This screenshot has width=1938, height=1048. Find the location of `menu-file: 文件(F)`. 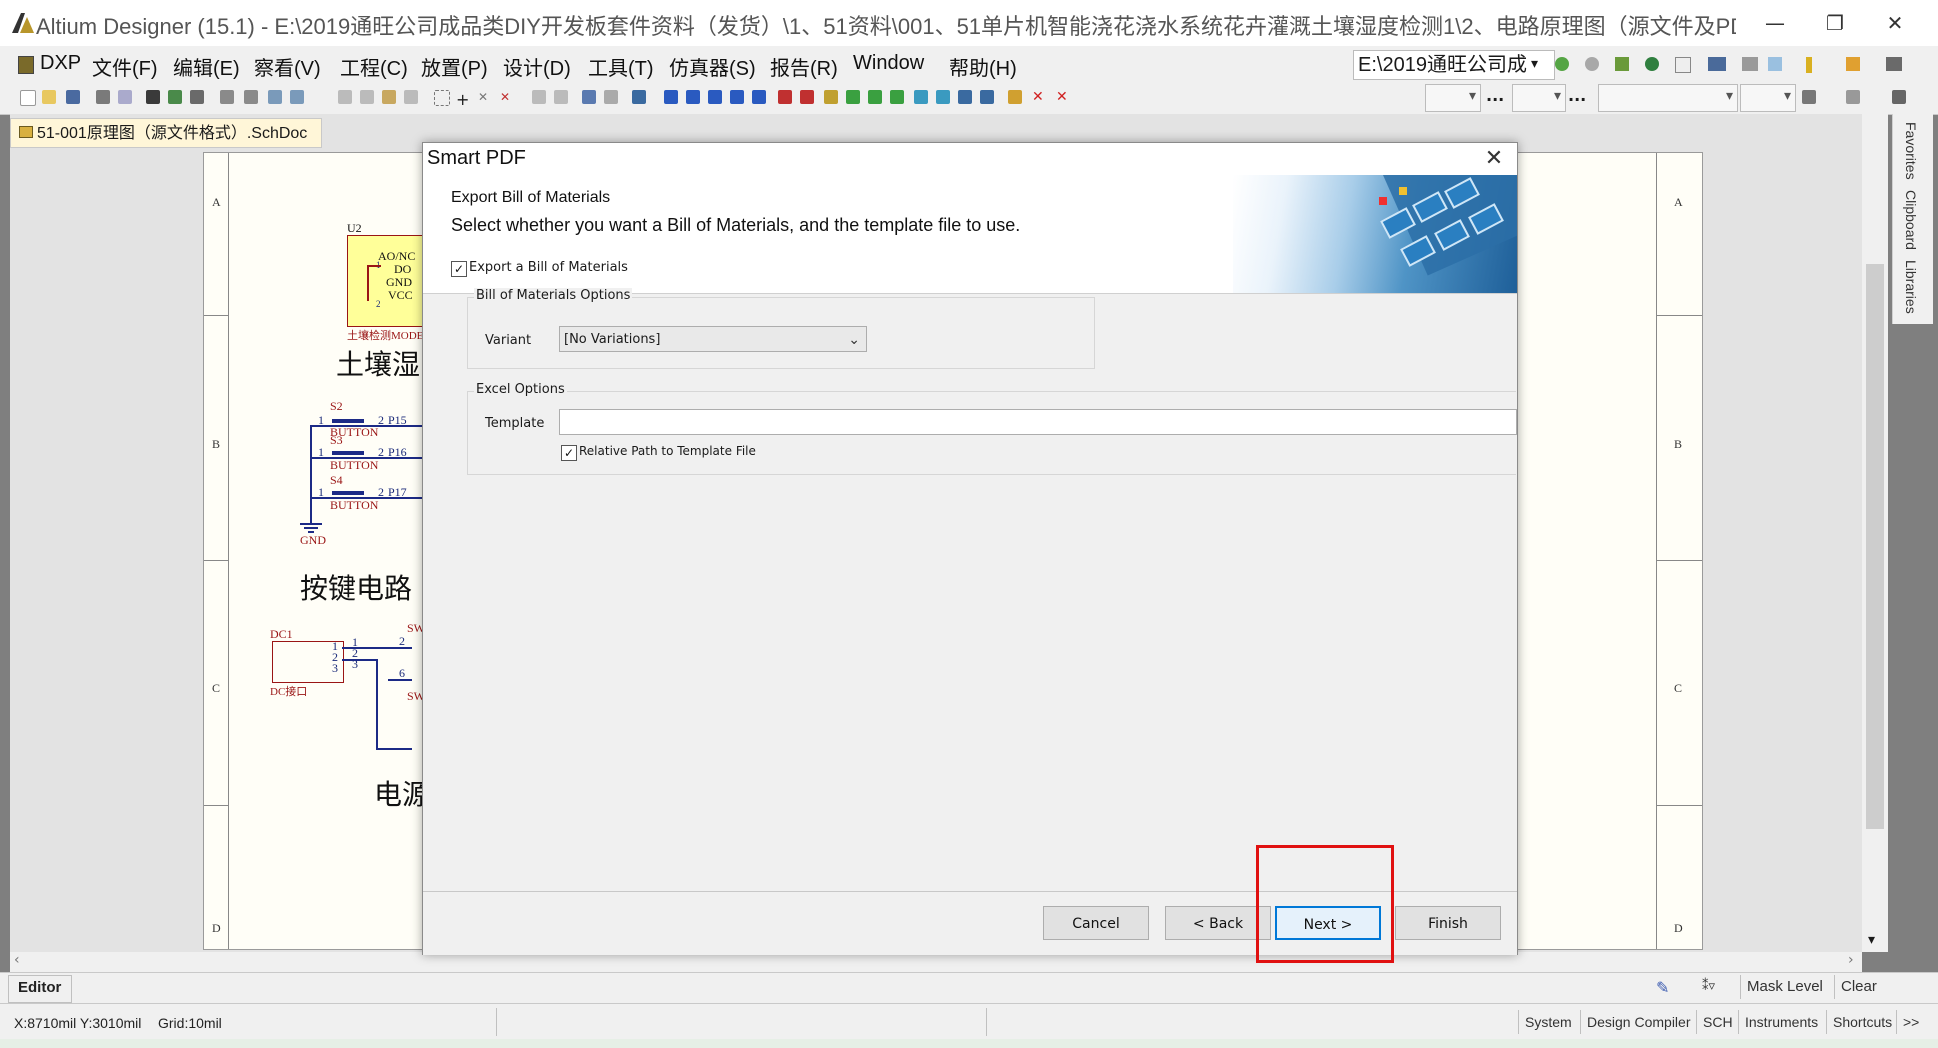

menu-file: 文件(F) is located at coordinates (125, 66).